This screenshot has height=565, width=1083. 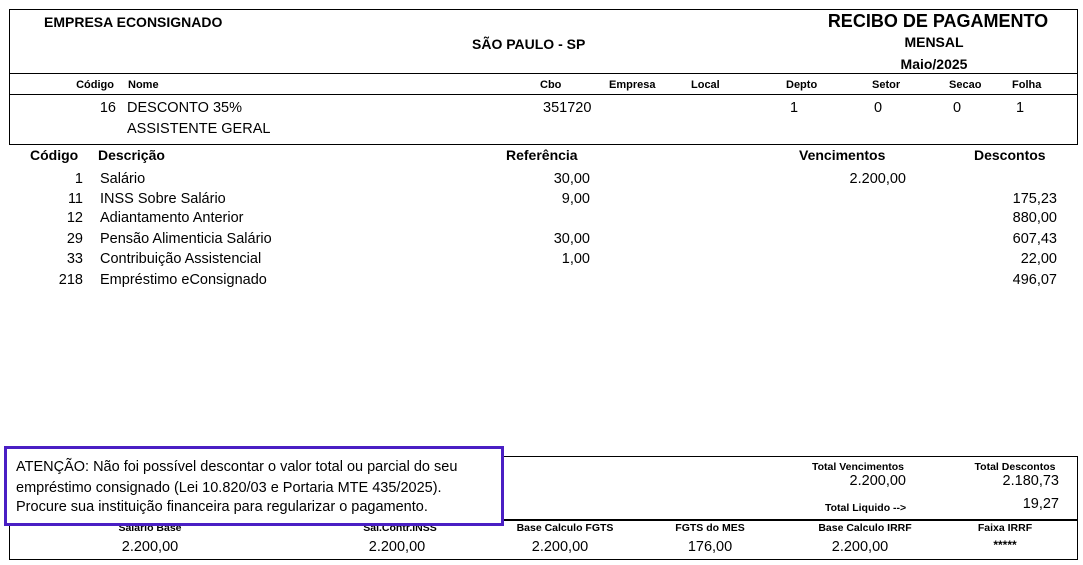 What do you see at coordinates (107, 108) in the screenshot?
I see `employee-codigo: 16` at bounding box center [107, 108].